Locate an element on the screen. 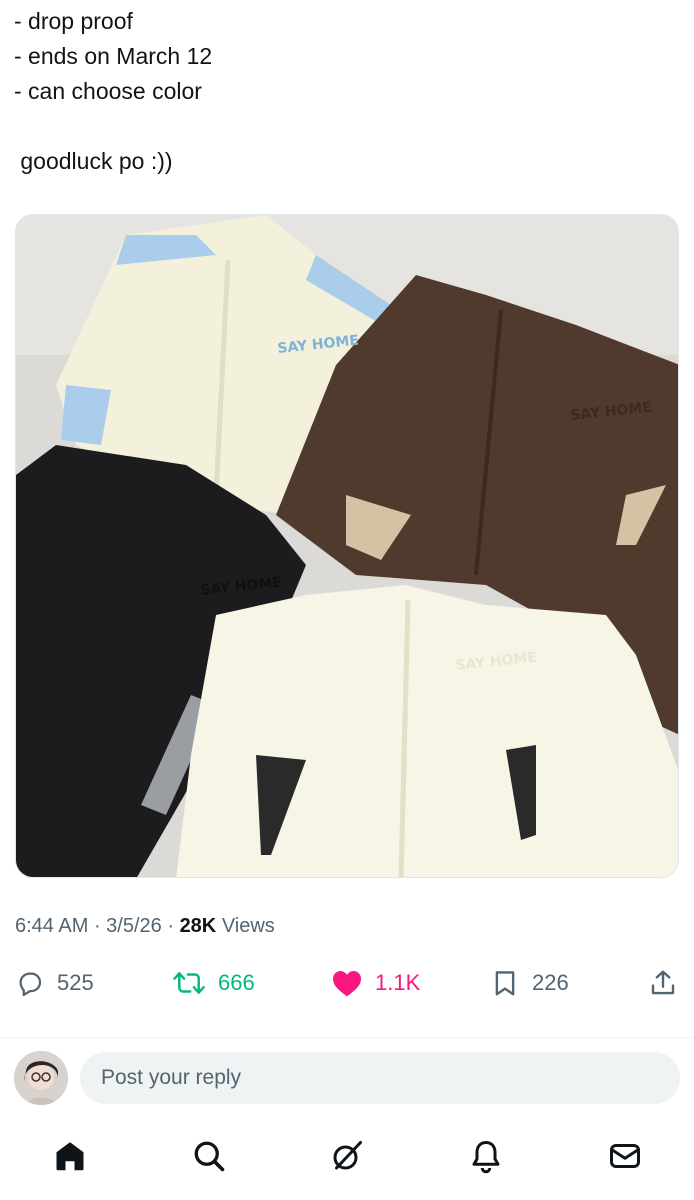 Image resolution: width=694 pixels, height=1200 pixels. reply-count: 525 is located at coordinates (75, 982).